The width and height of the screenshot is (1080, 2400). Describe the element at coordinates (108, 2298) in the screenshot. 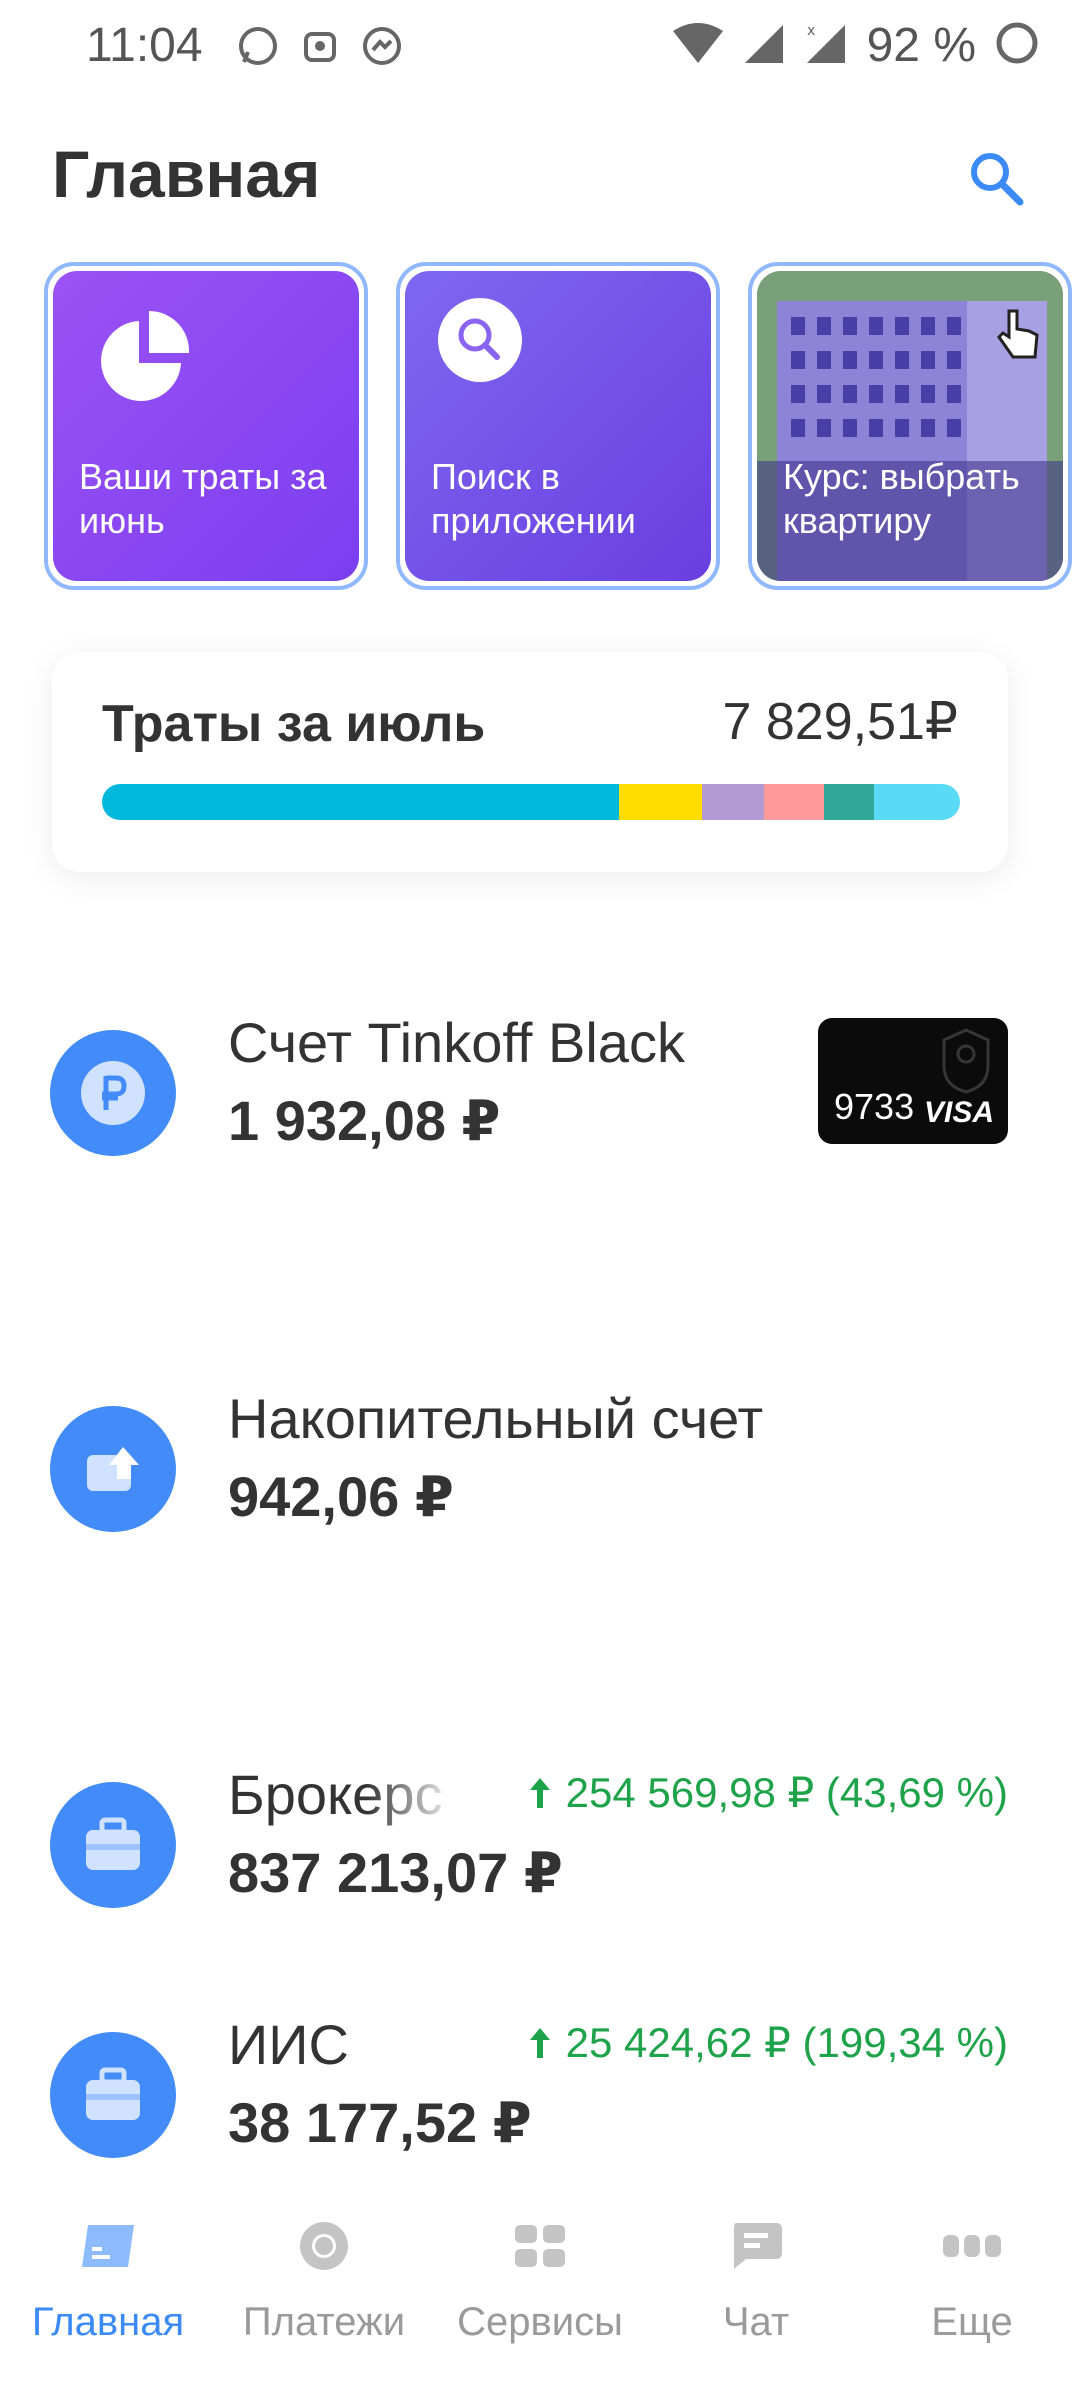

I see `nav-item-home: Главная` at that location.